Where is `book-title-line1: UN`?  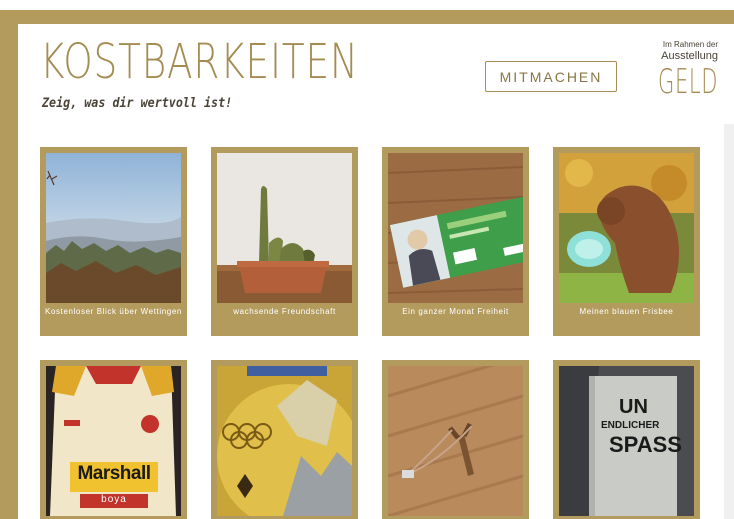 book-title-line1: UN is located at coordinates (633, 407).